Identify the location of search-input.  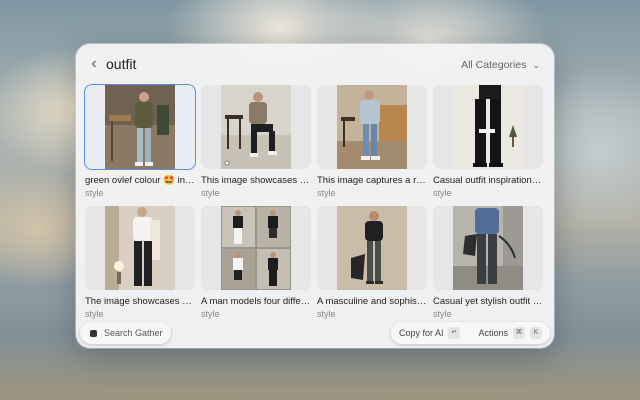
(256, 64).